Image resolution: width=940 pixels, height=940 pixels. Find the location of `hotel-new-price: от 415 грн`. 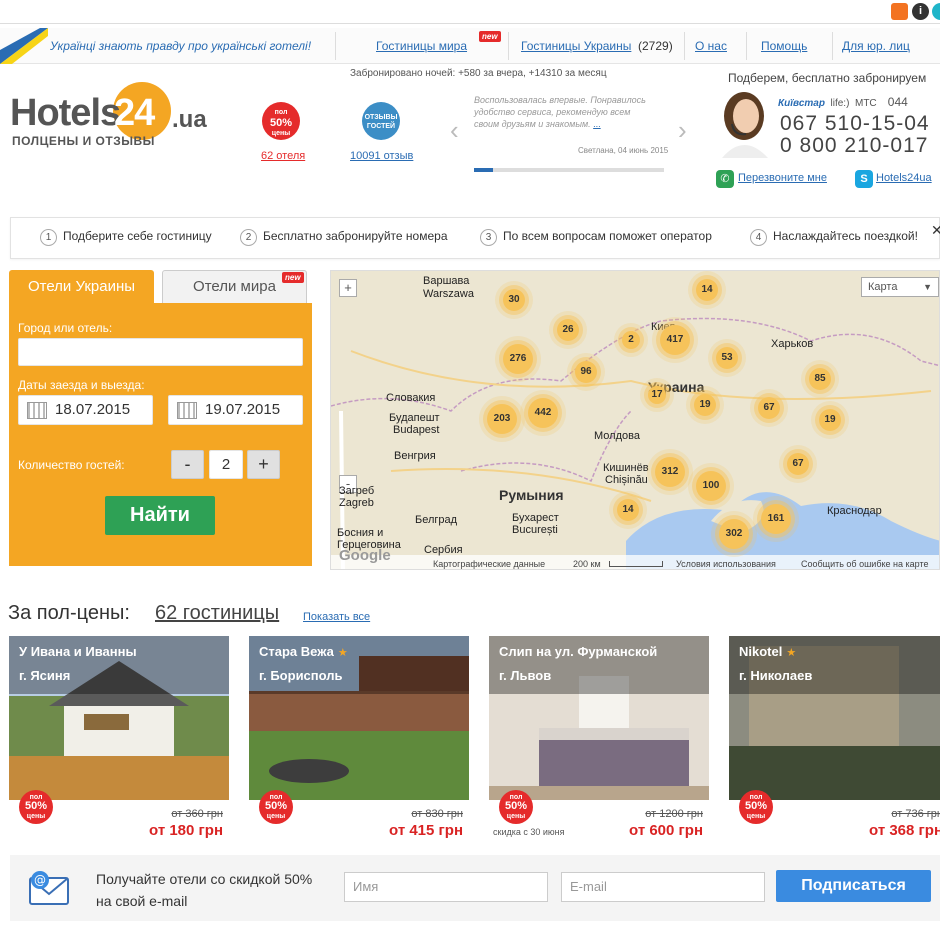

hotel-new-price: от 415 грн is located at coordinates (426, 830).